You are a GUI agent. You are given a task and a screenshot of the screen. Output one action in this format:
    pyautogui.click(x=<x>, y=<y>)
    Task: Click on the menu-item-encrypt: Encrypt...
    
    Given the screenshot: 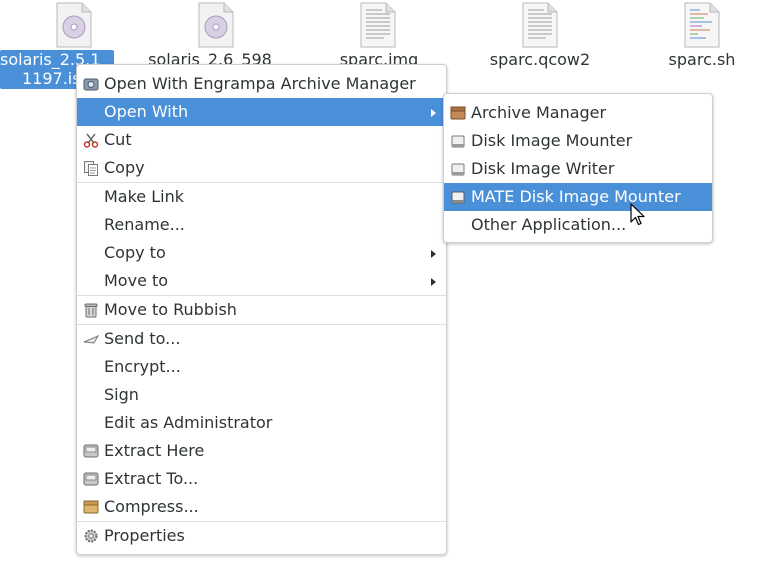 What is the action you would take?
    pyautogui.click(x=261, y=367)
    